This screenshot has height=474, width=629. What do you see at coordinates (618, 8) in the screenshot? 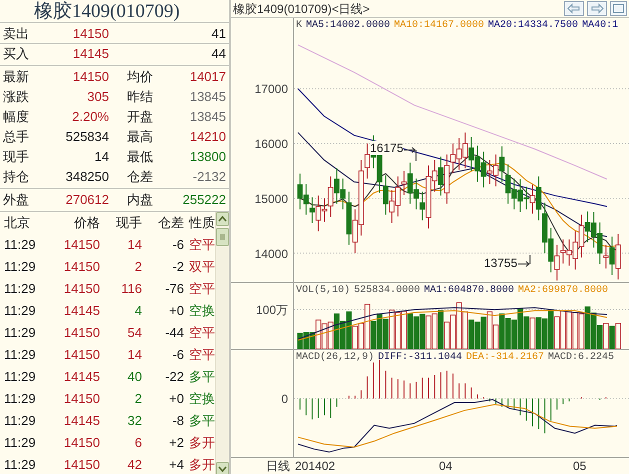
I see `maximize-icon` at bounding box center [618, 8].